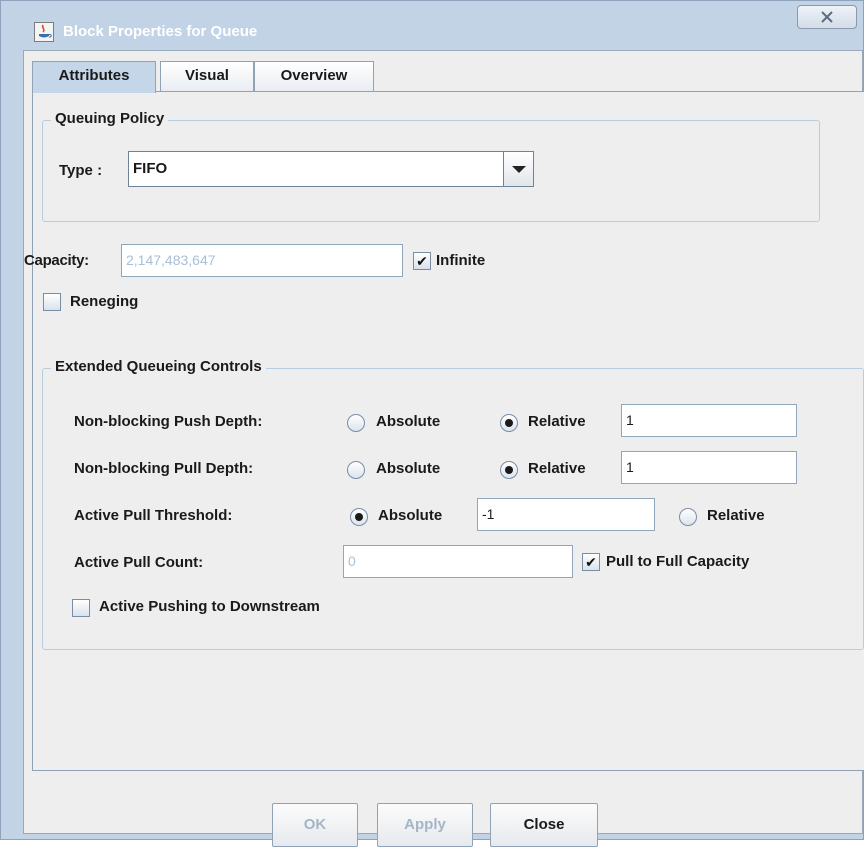  I want to click on pull-depth-absolute-label: Absolute, so click(408, 468).